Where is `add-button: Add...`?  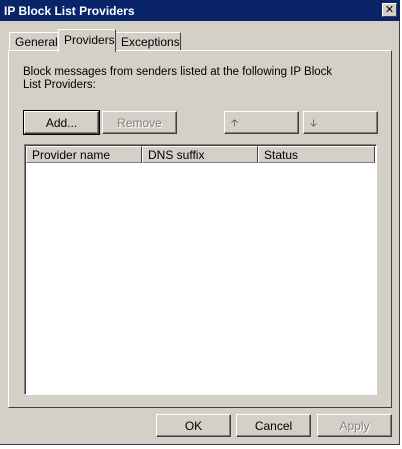
add-button: Add... is located at coordinates (61, 122).